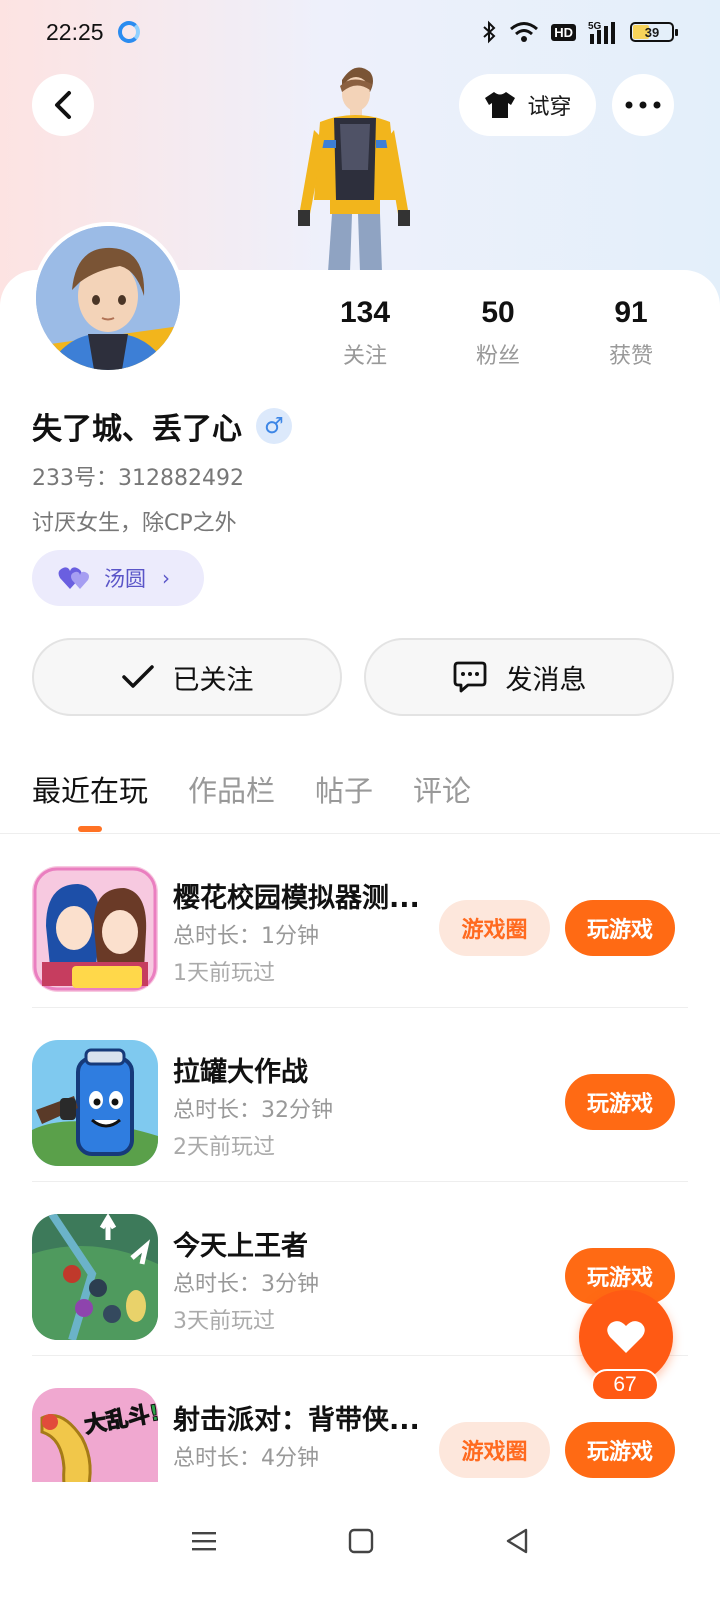 The image size is (720, 1600). Describe the element at coordinates (213, 680) in the screenshot. I see `followed-label: 已关注` at that location.